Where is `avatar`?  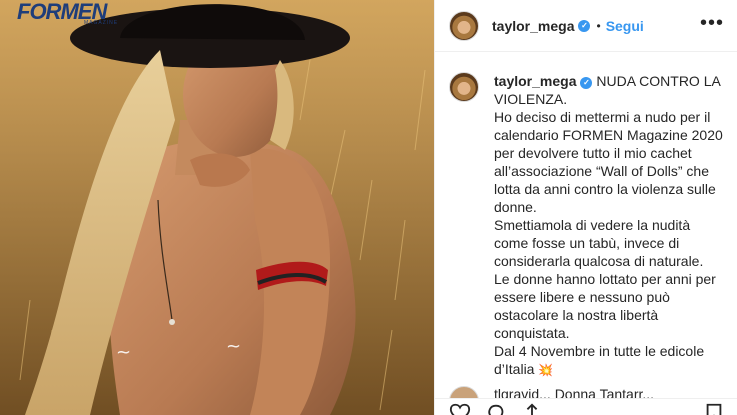
avatar is located at coordinates (464, 25).